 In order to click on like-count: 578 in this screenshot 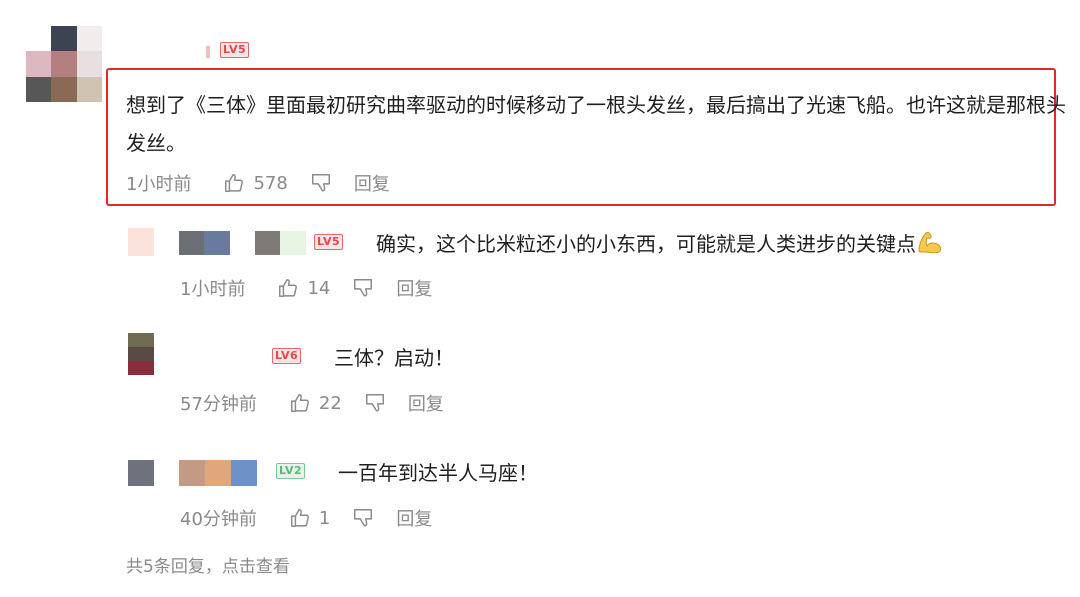, I will do `click(270, 183)`.